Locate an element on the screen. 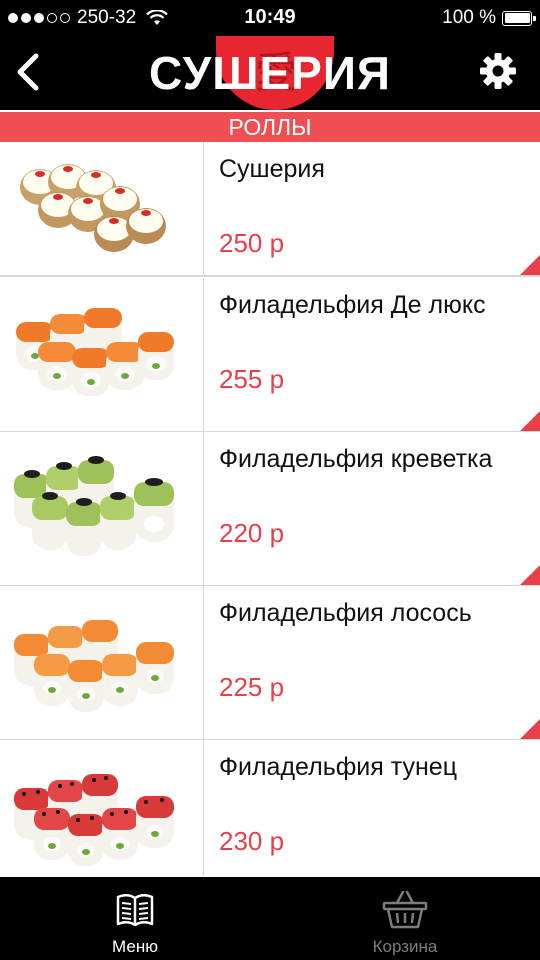 This screenshot has width=540, height=960. tab-menu-label: Меню is located at coordinates (135, 946).